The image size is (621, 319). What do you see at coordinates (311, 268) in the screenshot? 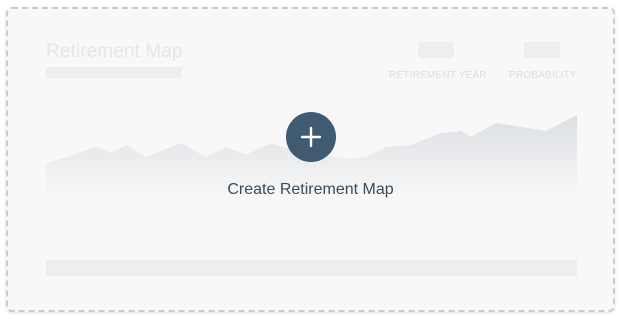
I see `footer-placeholder` at bounding box center [311, 268].